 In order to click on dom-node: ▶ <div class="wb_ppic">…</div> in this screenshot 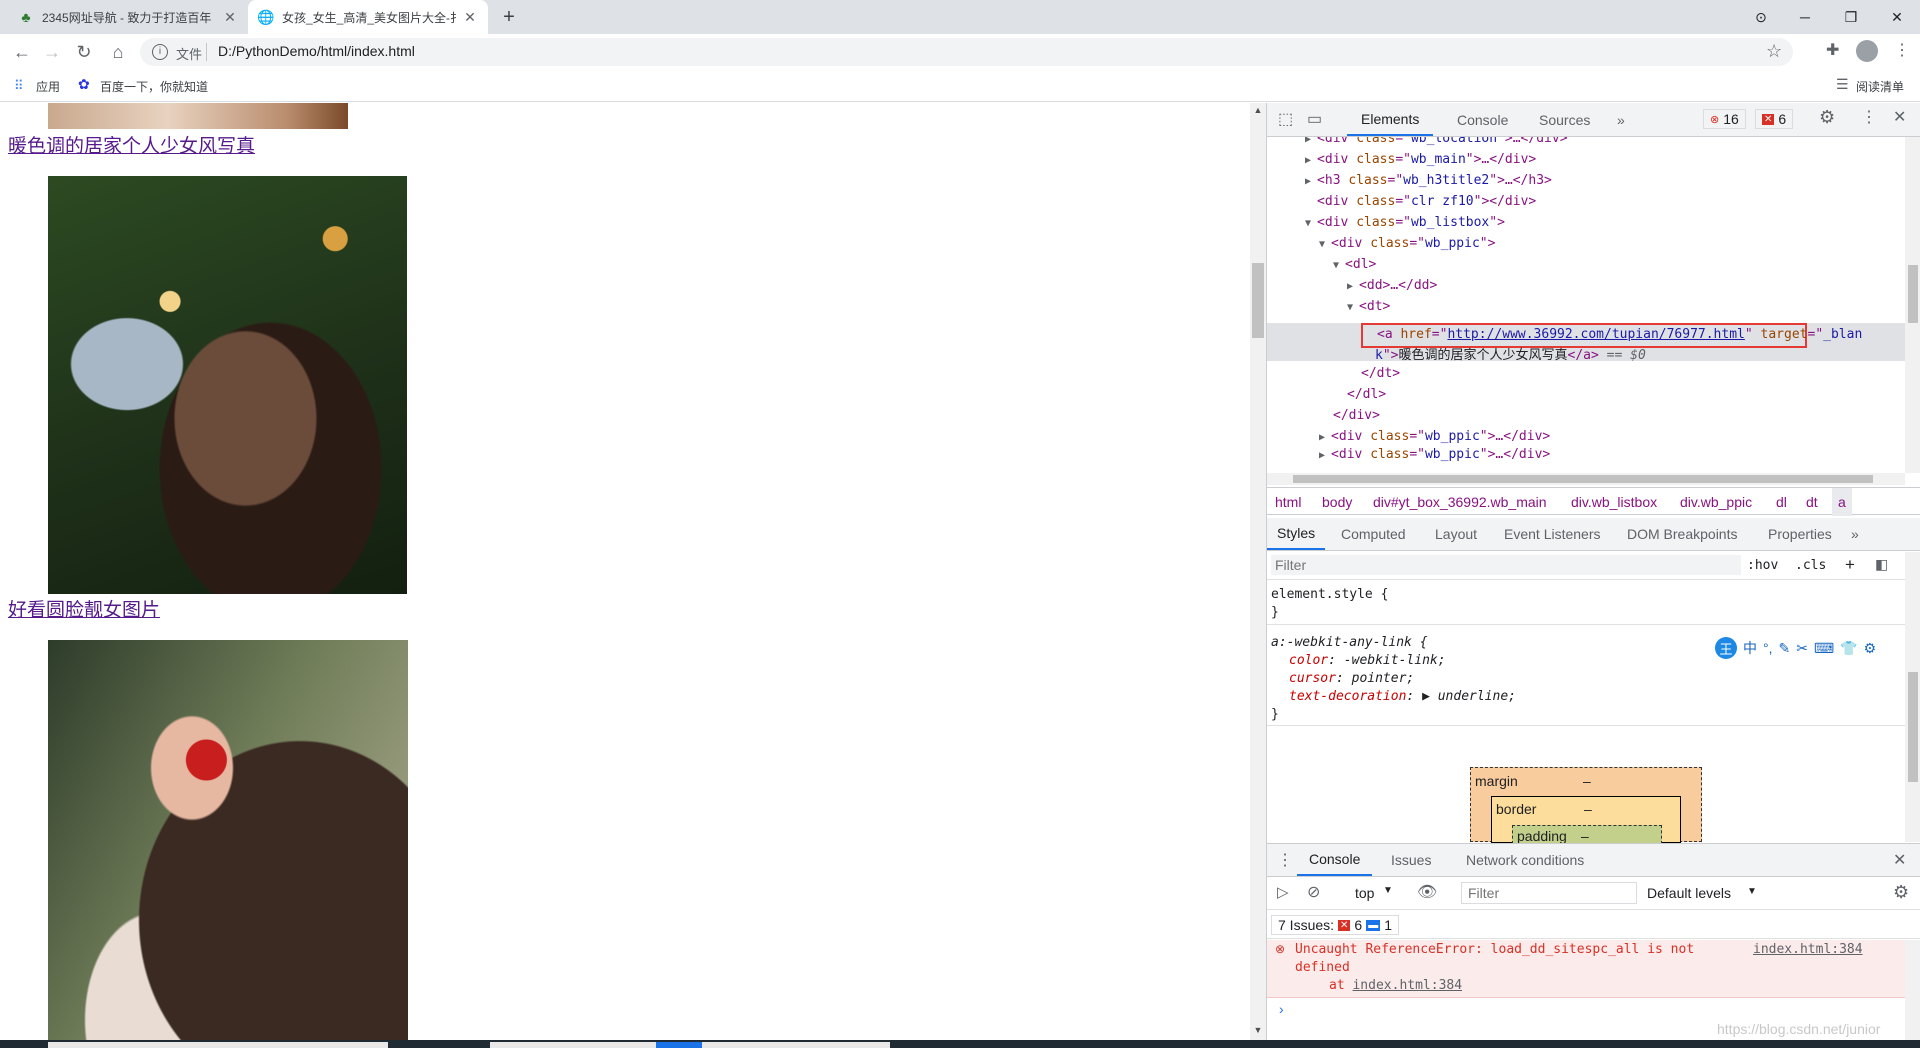, I will do `click(1434, 454)`.